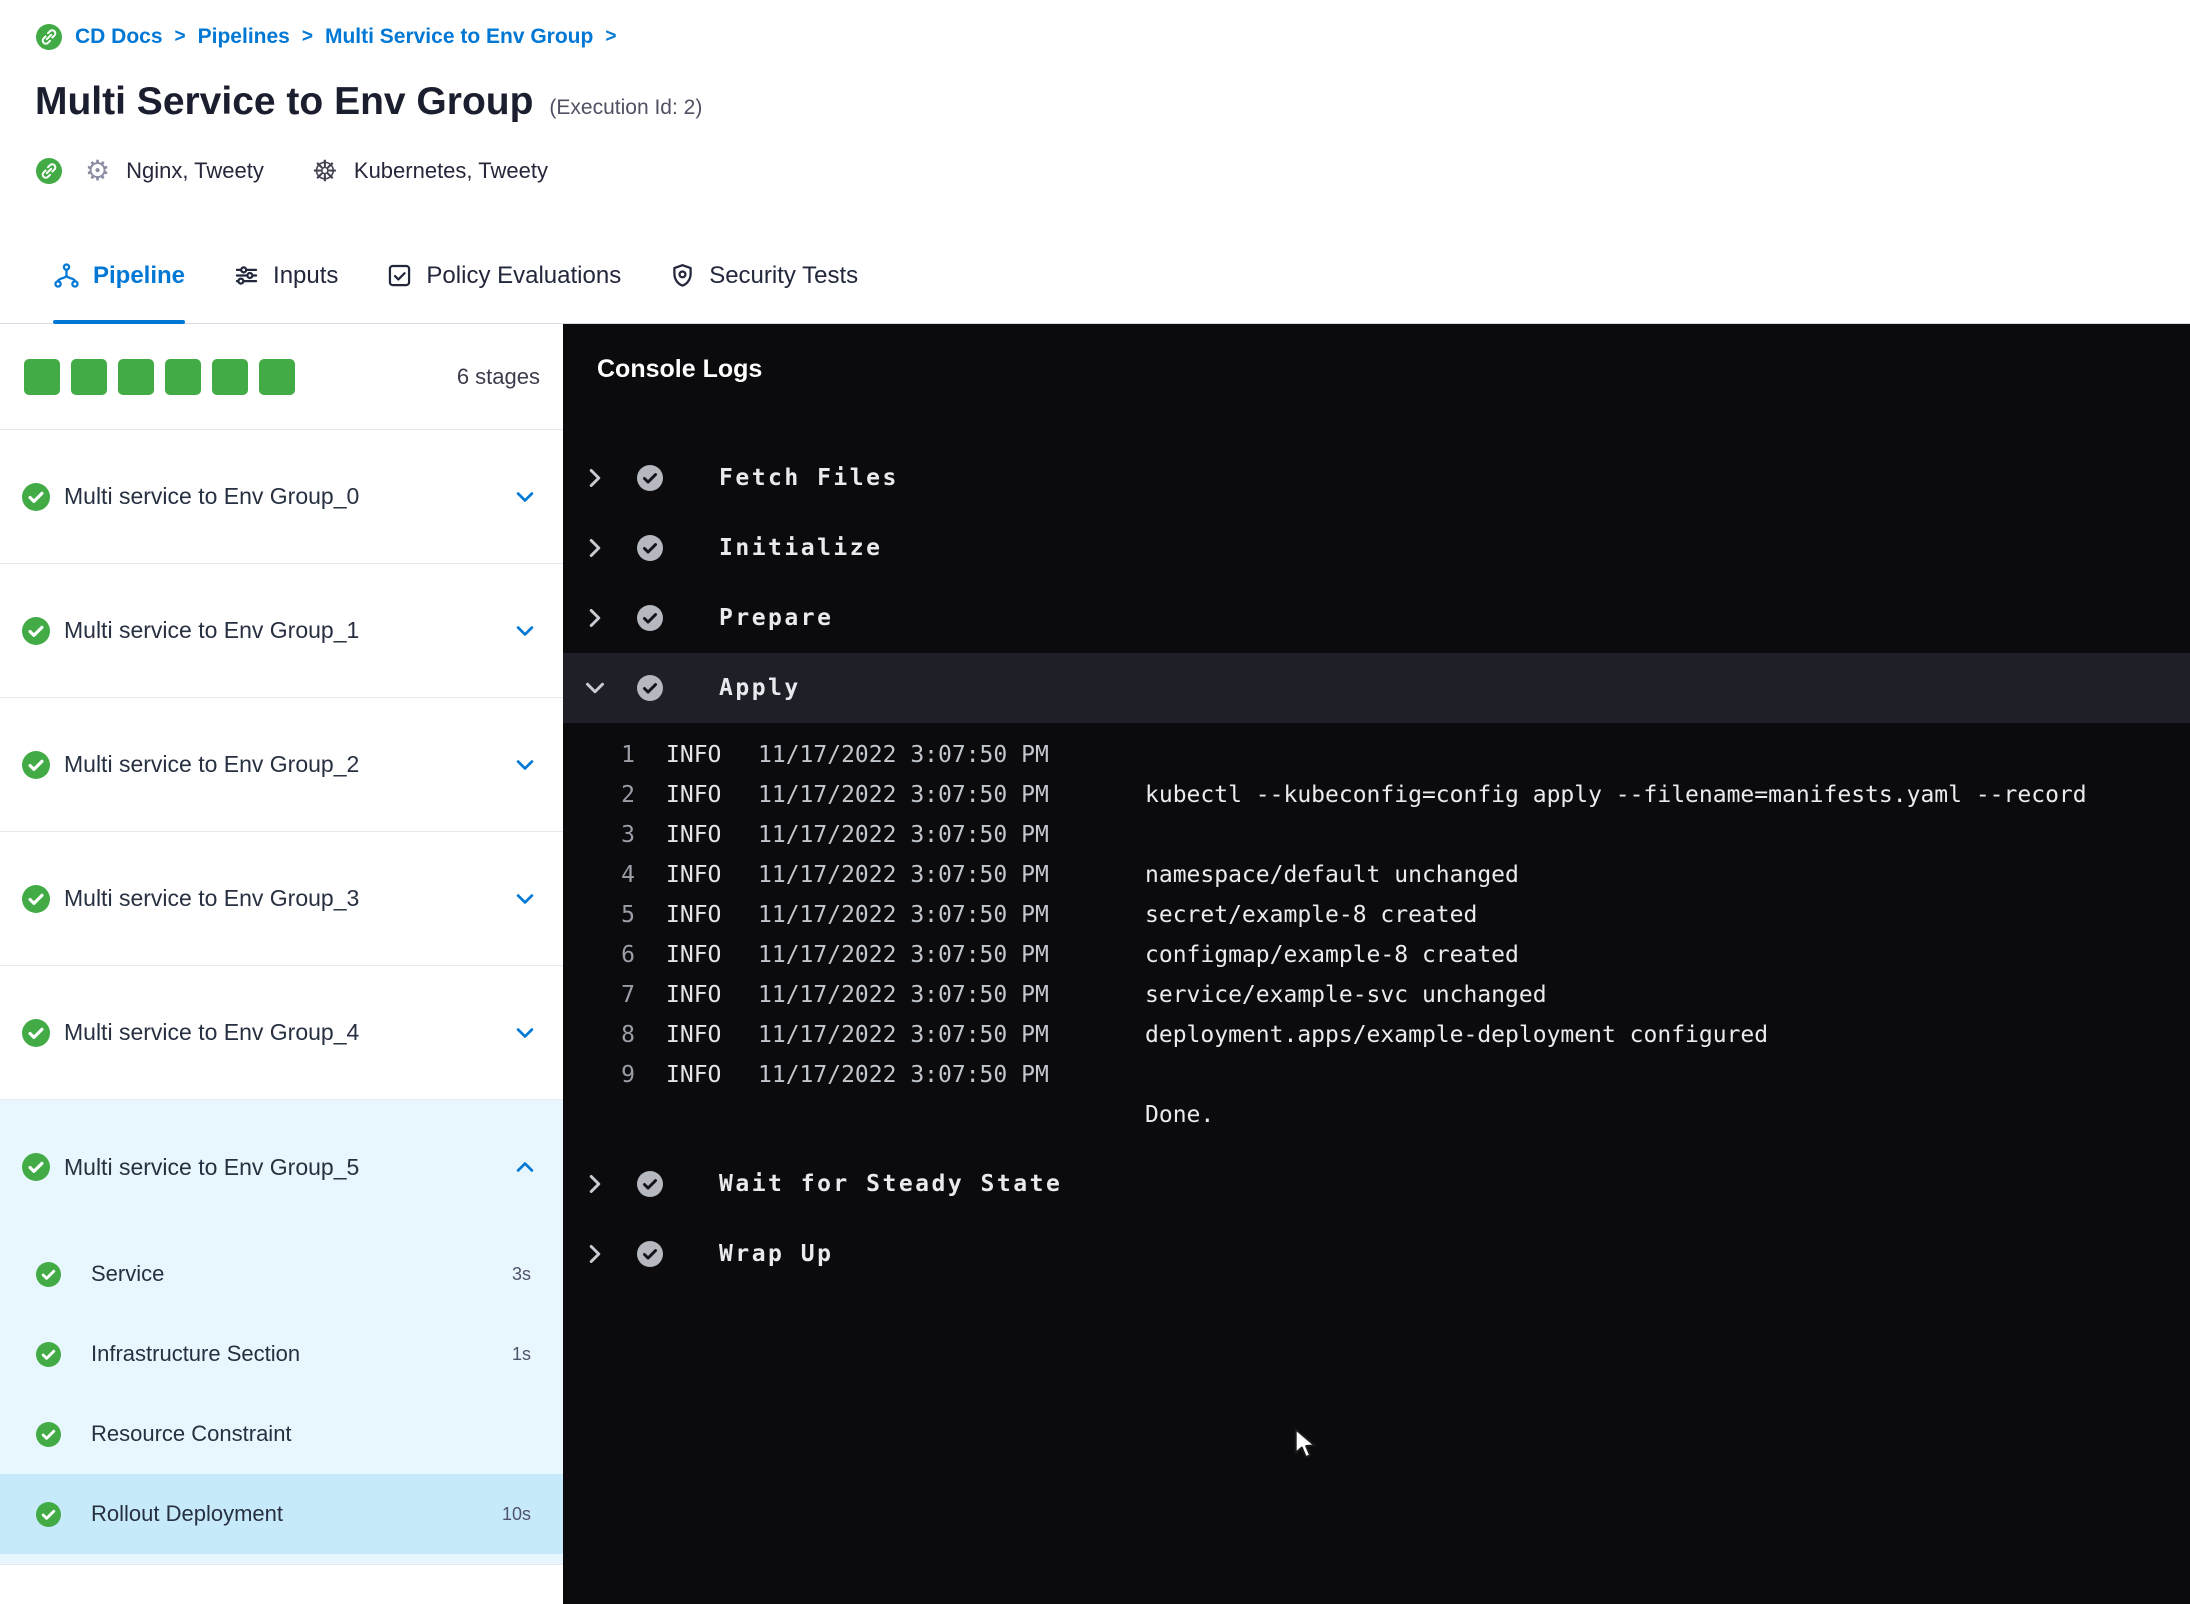 The width and height of the screenshot is (2190, 1604). Describe the element at coordinates (281, 497) in the screenshot. I see `stage-row-0: Multi service to Env Group_0` at that location.